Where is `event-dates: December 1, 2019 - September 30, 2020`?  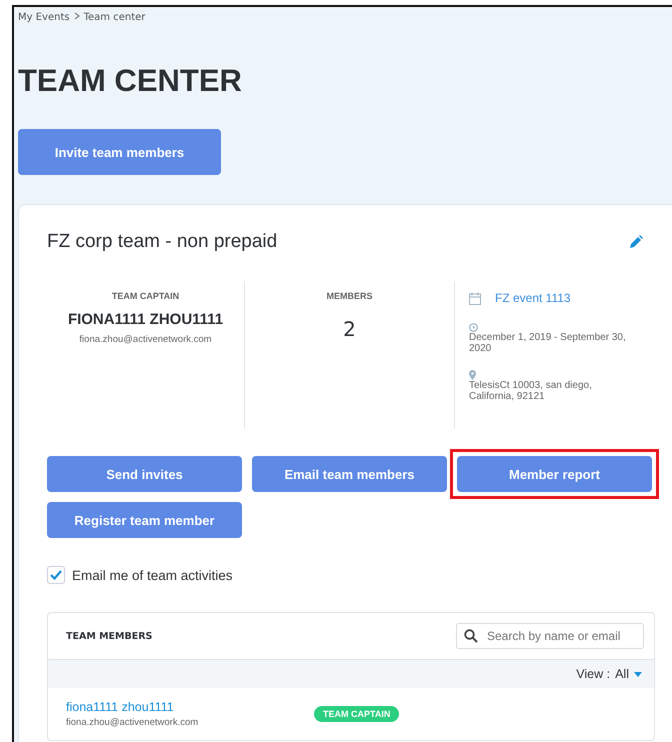
event-dates: December 1, 2019 - September 30, 2020 is located at coordinates (548, 343).